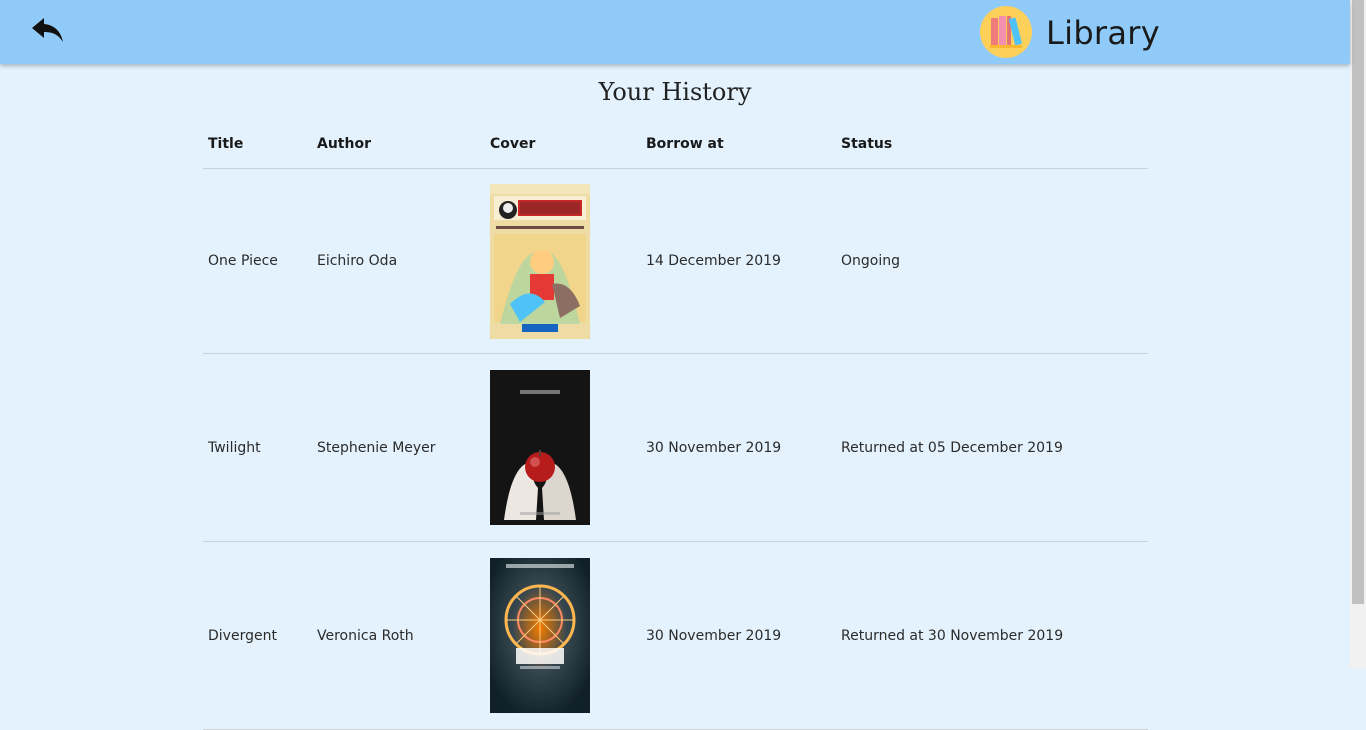 This screenshot has height=730, width=1366. Describe the element at coordinates (992, 447) in the screenshot. I see `borrow-status: Returned at 05 December 2019` at that location.